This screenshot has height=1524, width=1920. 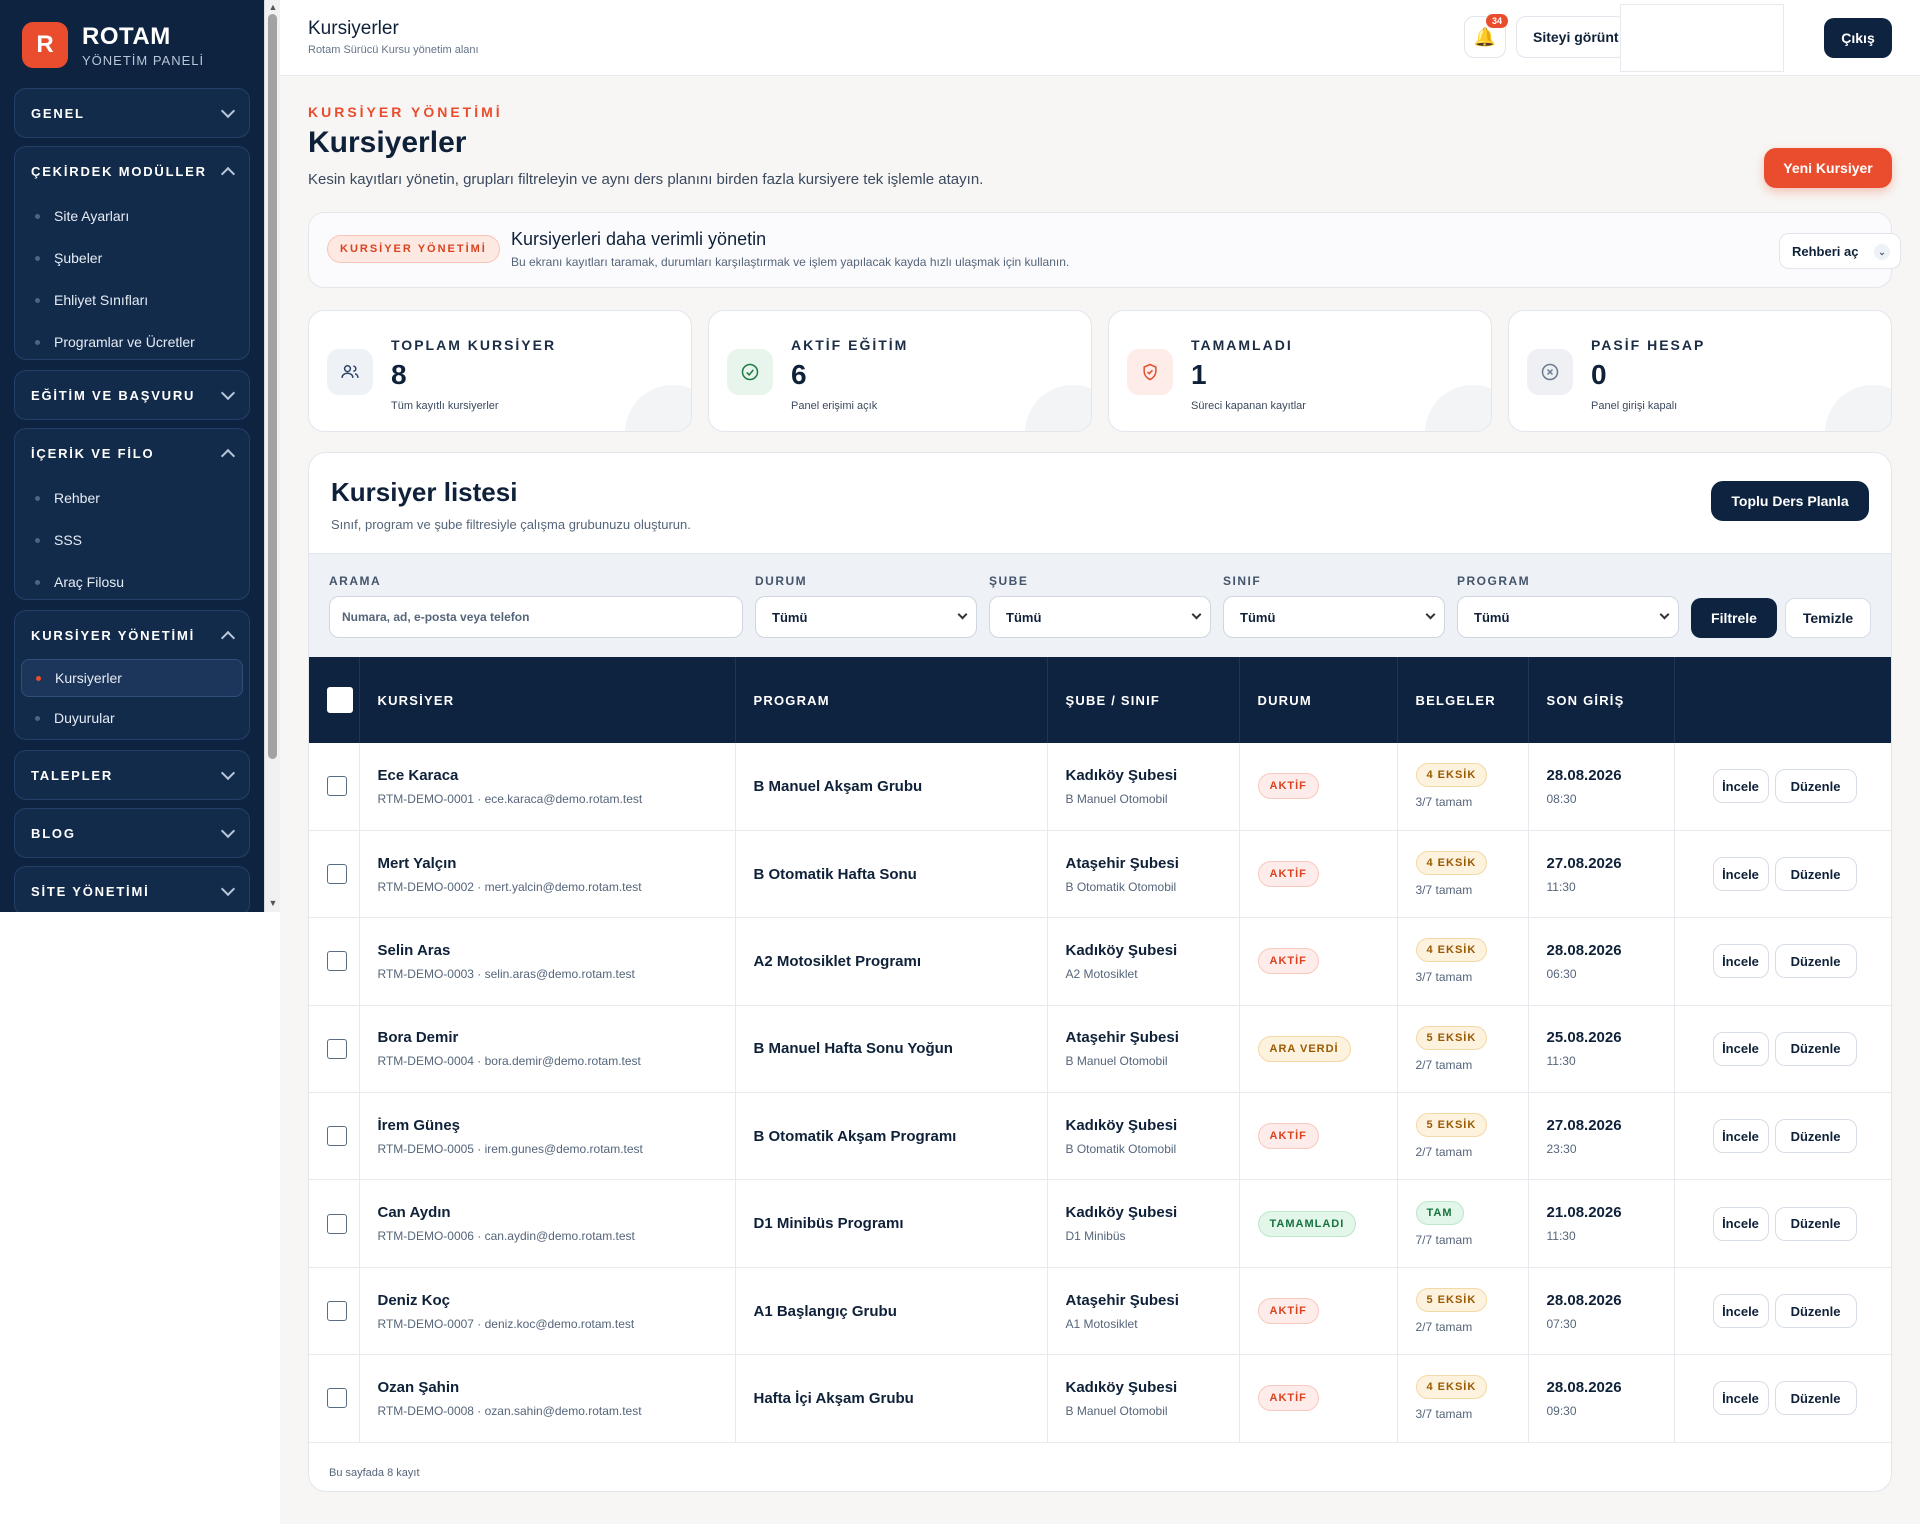 I want to click on sidebar-item-branches: Şubeler, so click(x=132, y=258).